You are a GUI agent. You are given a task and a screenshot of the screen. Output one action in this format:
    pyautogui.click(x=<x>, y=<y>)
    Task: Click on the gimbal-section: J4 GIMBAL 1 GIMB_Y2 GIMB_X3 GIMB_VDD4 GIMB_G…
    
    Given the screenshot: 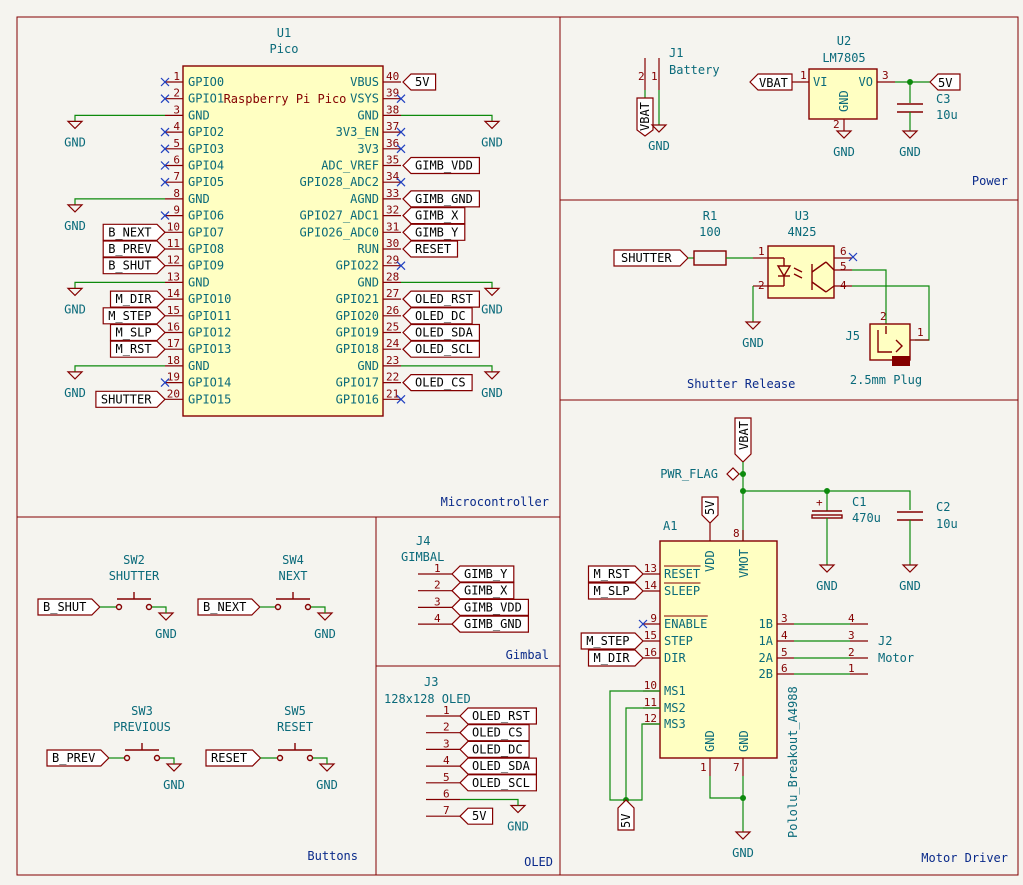 What is the action you would take?
    pyautogui.click(x=465, y=583)
    